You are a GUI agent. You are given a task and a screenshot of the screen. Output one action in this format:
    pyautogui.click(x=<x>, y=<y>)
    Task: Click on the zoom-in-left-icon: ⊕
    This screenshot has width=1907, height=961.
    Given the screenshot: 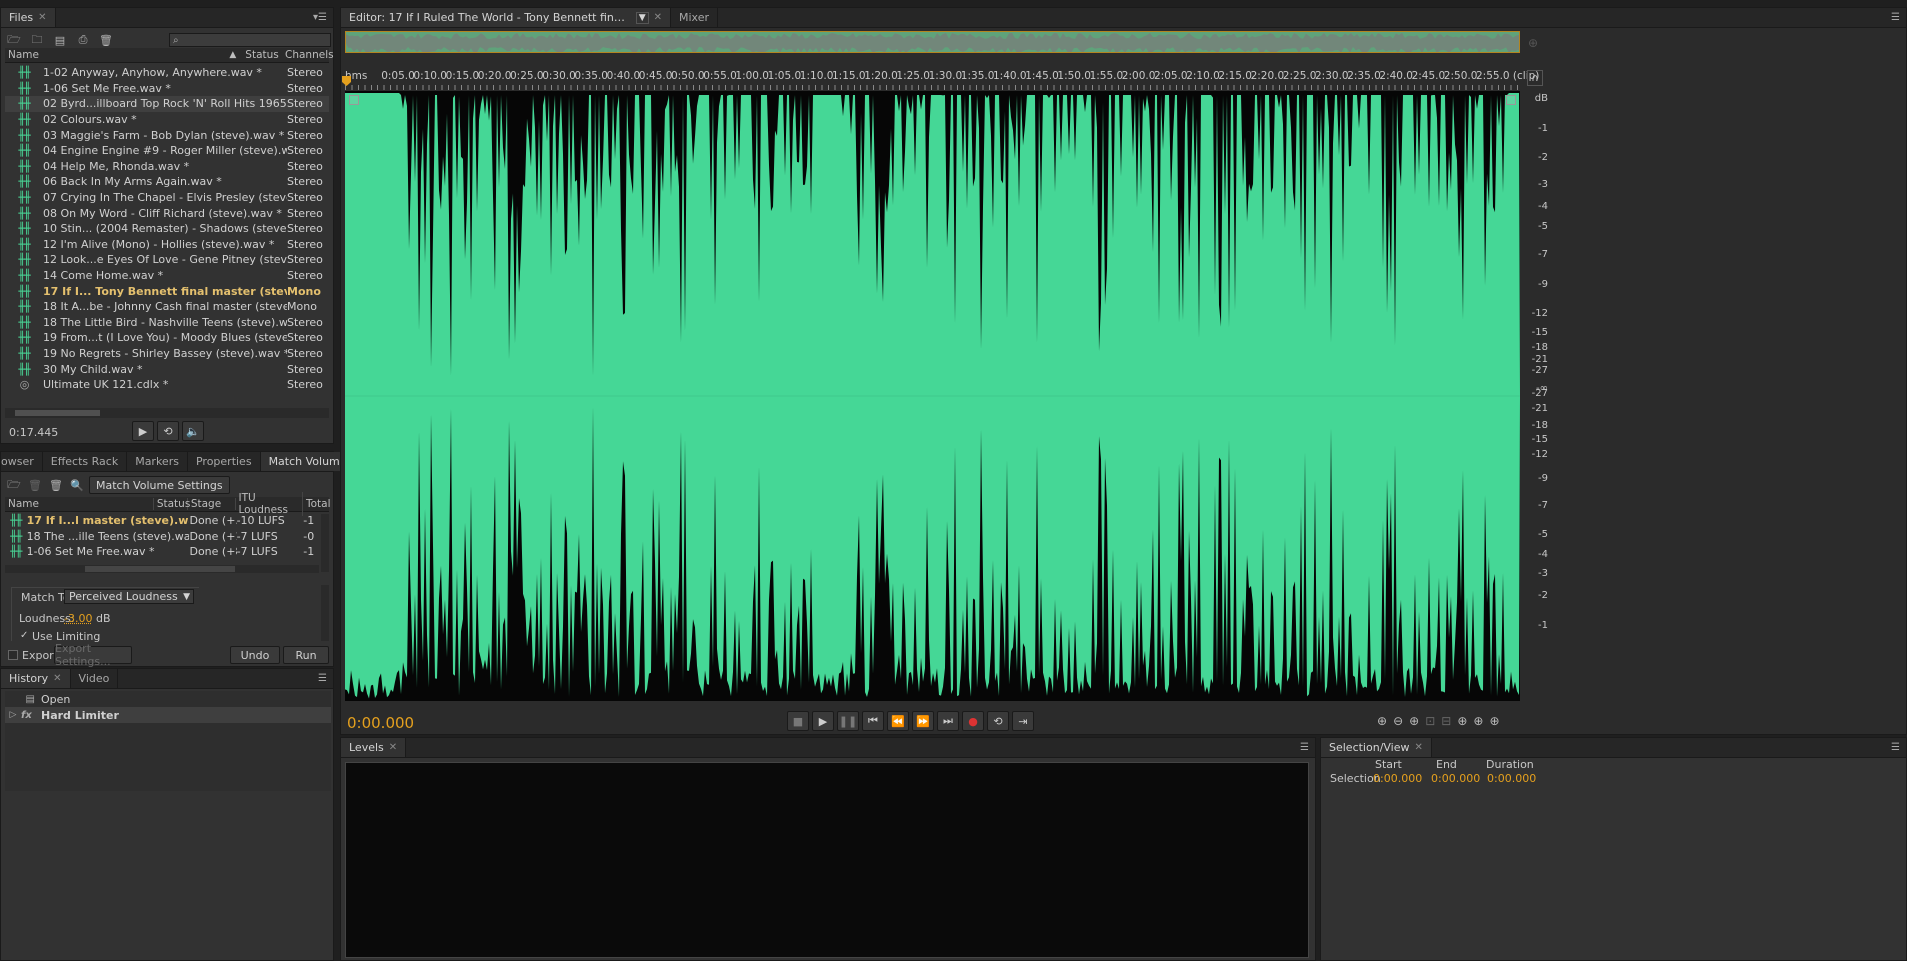 What is the action you would take?
    pyautogui.click(x=1462, y=721)
    